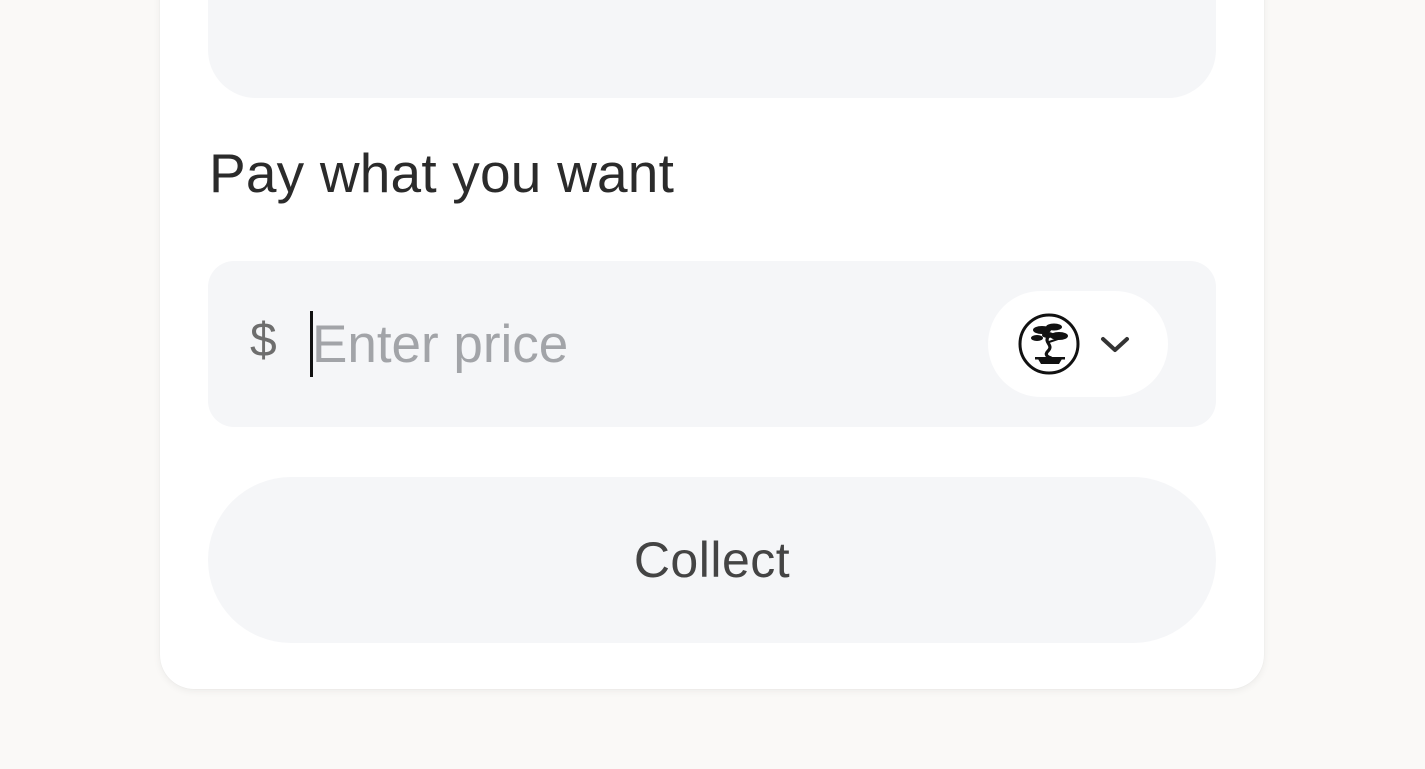 The height and width of the screenshot is (769, 1425). What do you see at coordinates (1049, 344) in the screenshot?
I see `bonsai-token-icon` at bounding box center [1049, 344].